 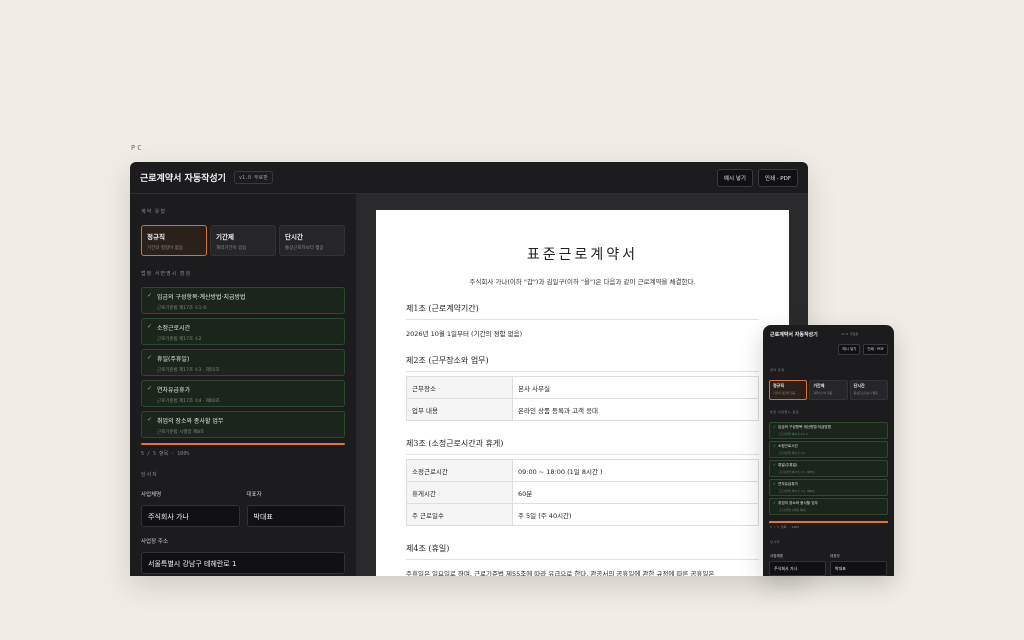 I want to click on clause-ref: 근로기준법 제17조 ①1·②, so click(x=793, y=434).